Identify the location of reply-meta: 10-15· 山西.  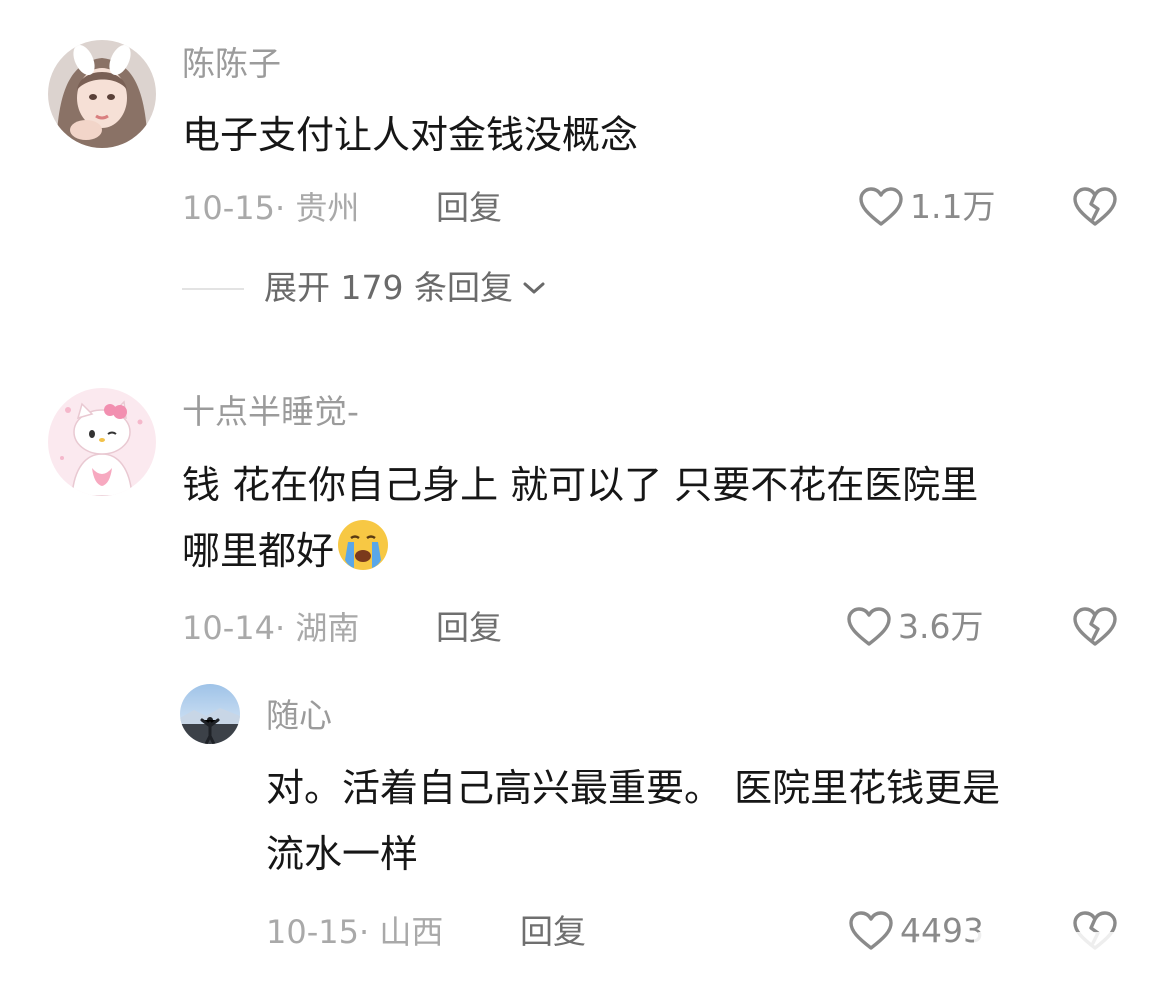
(355, 932).